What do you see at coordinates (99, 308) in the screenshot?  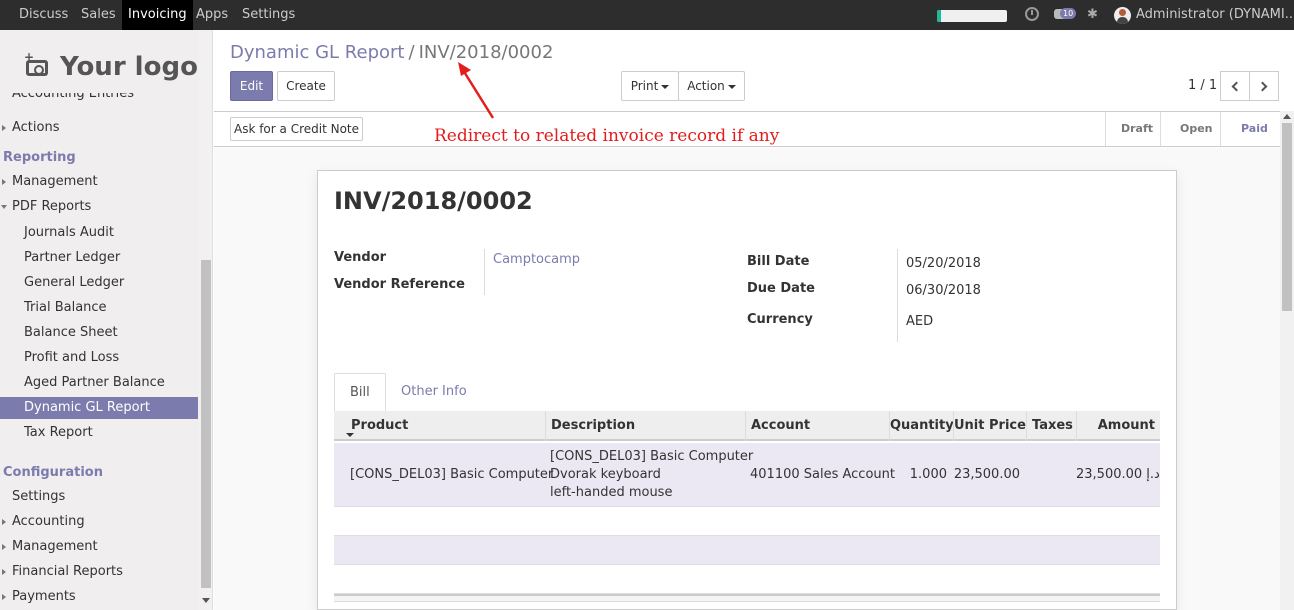 I see `sidebar-item-trial-balance: Trial Balance` at bounding box center [99, 308].